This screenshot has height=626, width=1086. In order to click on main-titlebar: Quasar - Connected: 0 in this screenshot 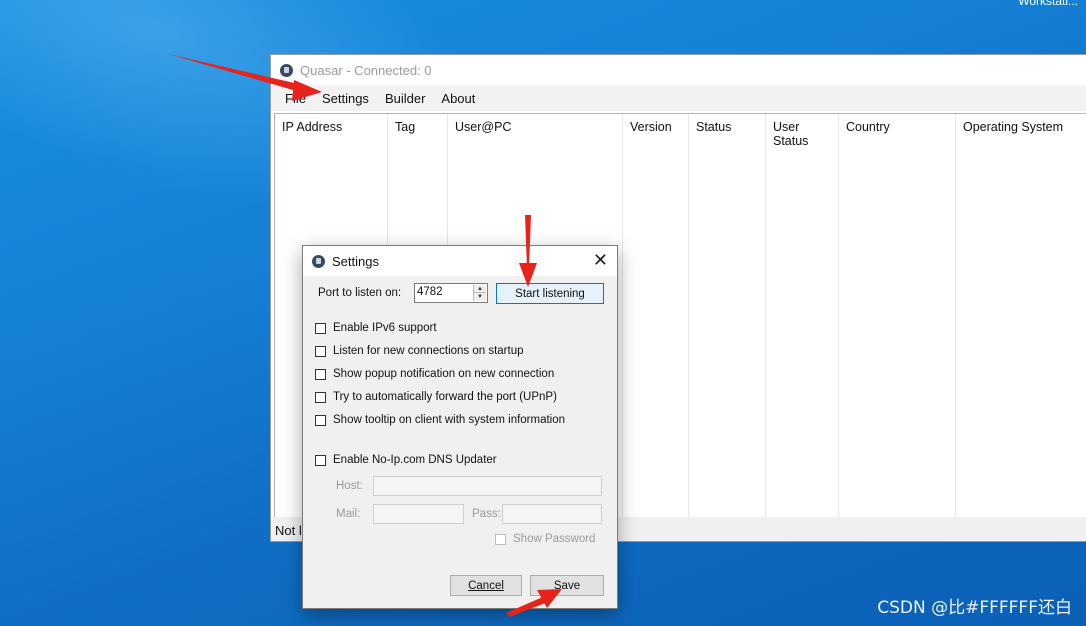, I will do `click(678, 70)`.